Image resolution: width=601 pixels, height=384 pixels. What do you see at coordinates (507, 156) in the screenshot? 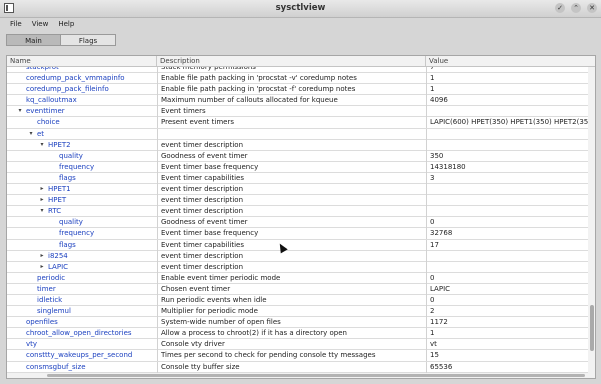
I see `value-cell: 350` at bounding box center [507, 156].